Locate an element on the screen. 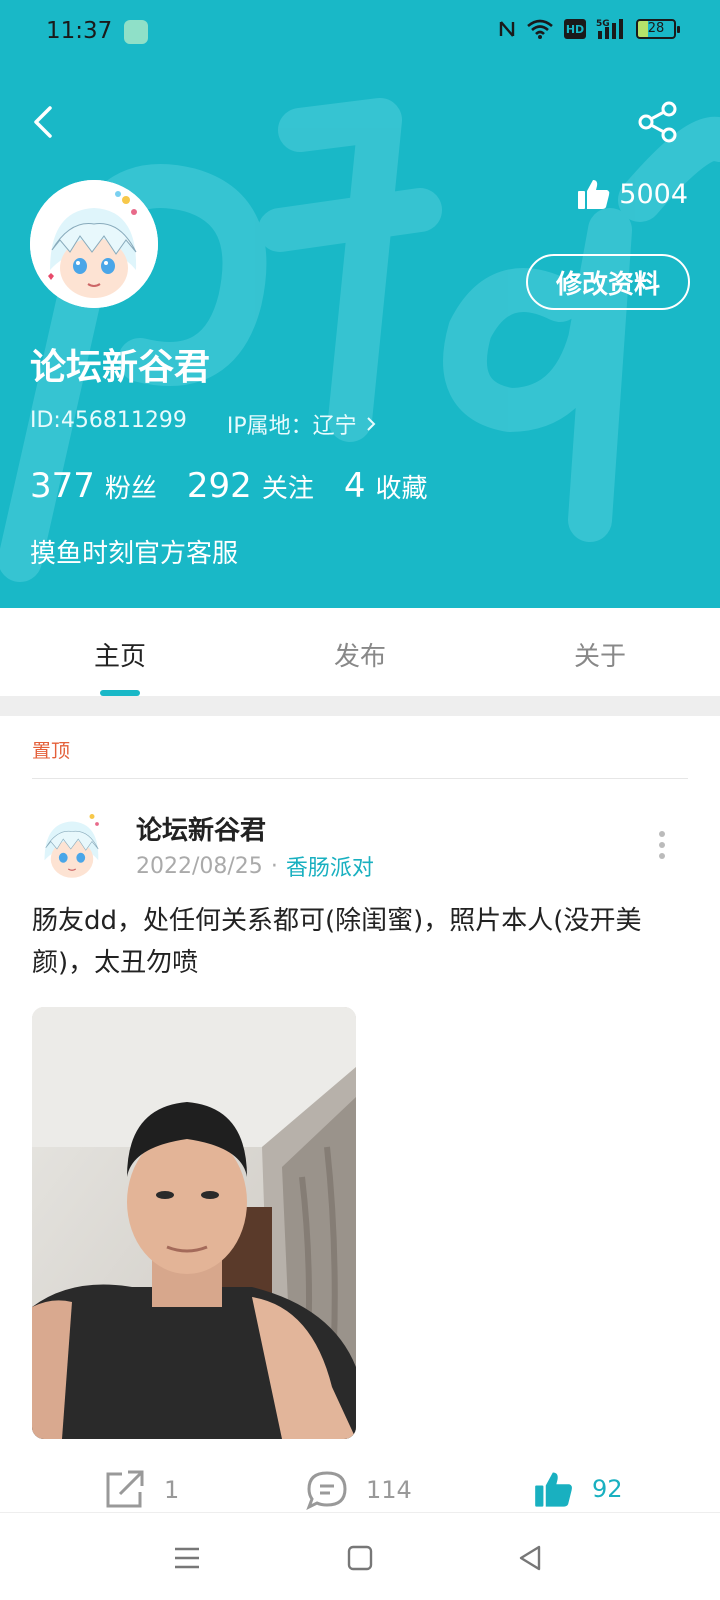 The image size is (720, 1600). home-nav-button is located at coordinates (360, 1558).